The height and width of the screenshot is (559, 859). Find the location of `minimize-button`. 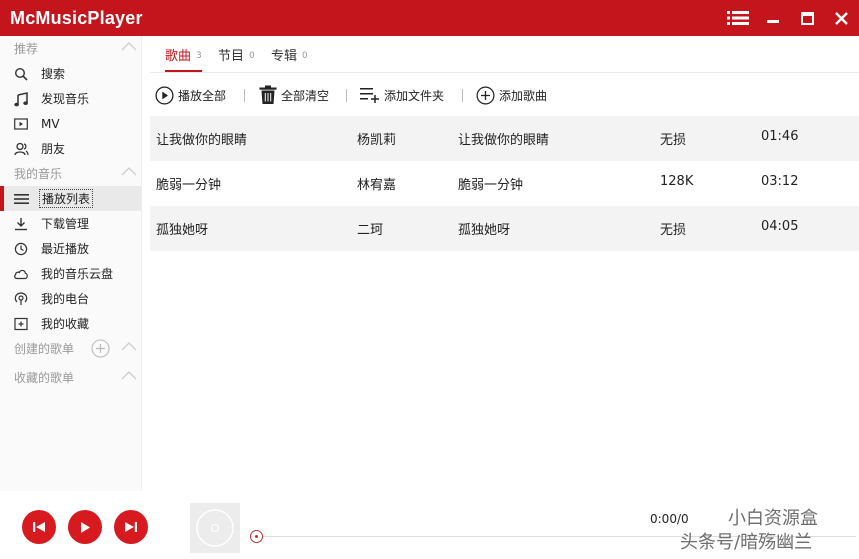

minimize-button is located at coordinates (773, 18).